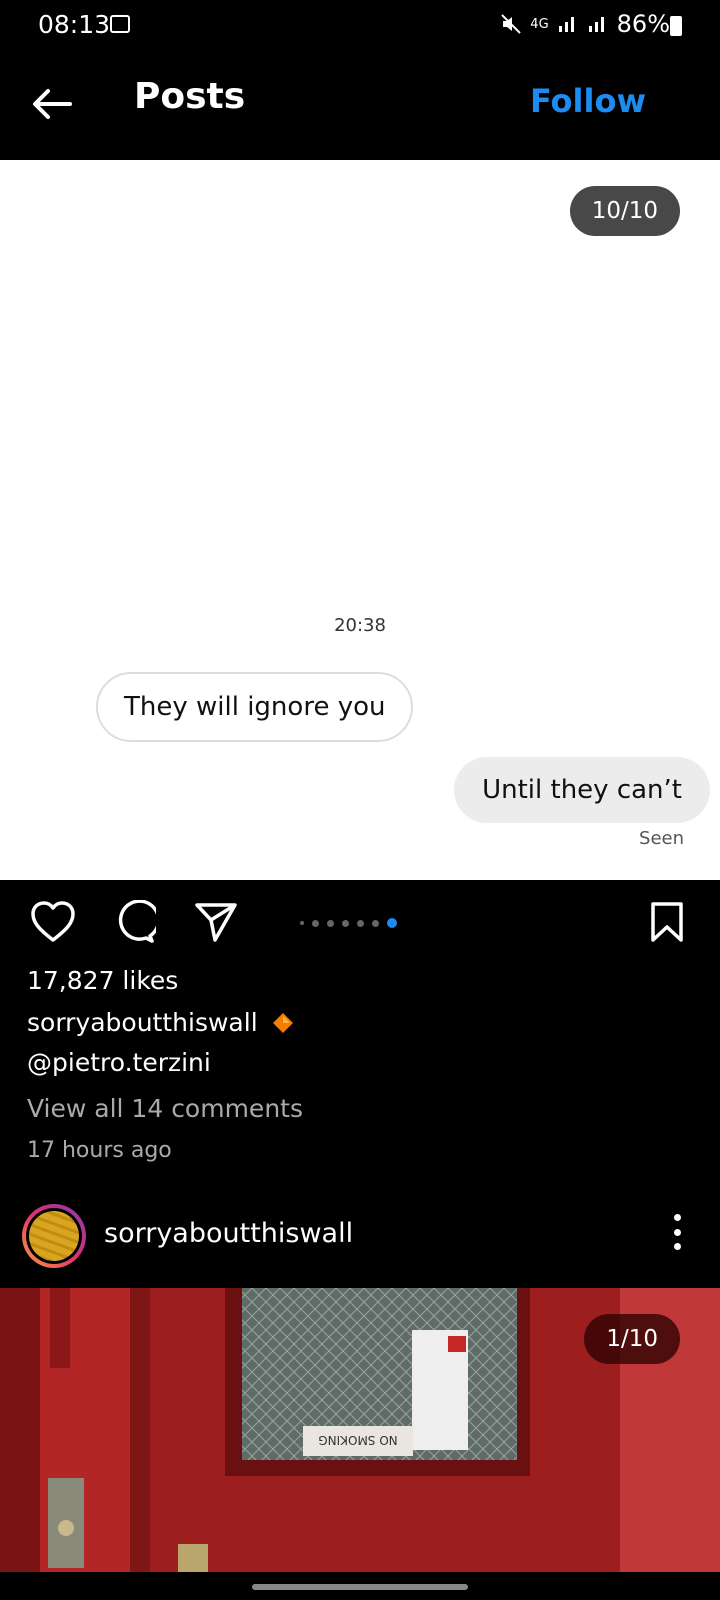 Image resolution: width=720 pixels, height=1600 pixels. I want to click on carousel-counter-2: 1/10, so click(632, 1339).